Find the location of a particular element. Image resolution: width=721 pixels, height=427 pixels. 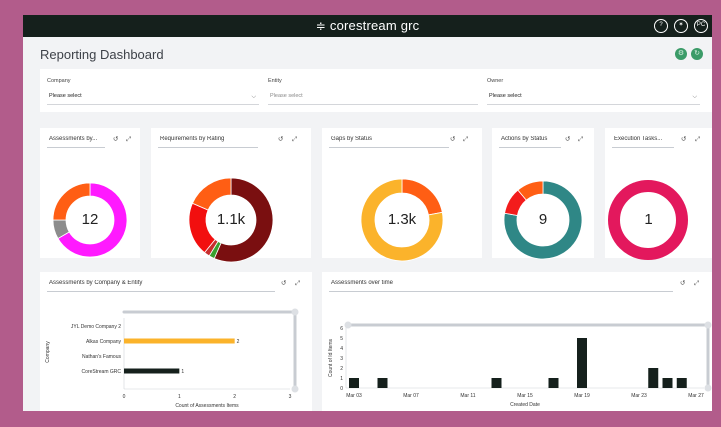

donut-center-value: 1.1k is located at coordinates (231, 219).